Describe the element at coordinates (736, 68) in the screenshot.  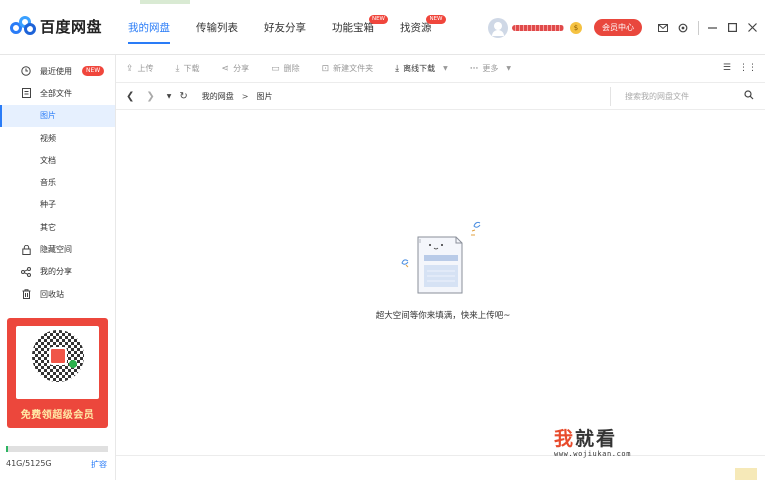
I see `view-controls: ☰ ⋮⋮` at that location.